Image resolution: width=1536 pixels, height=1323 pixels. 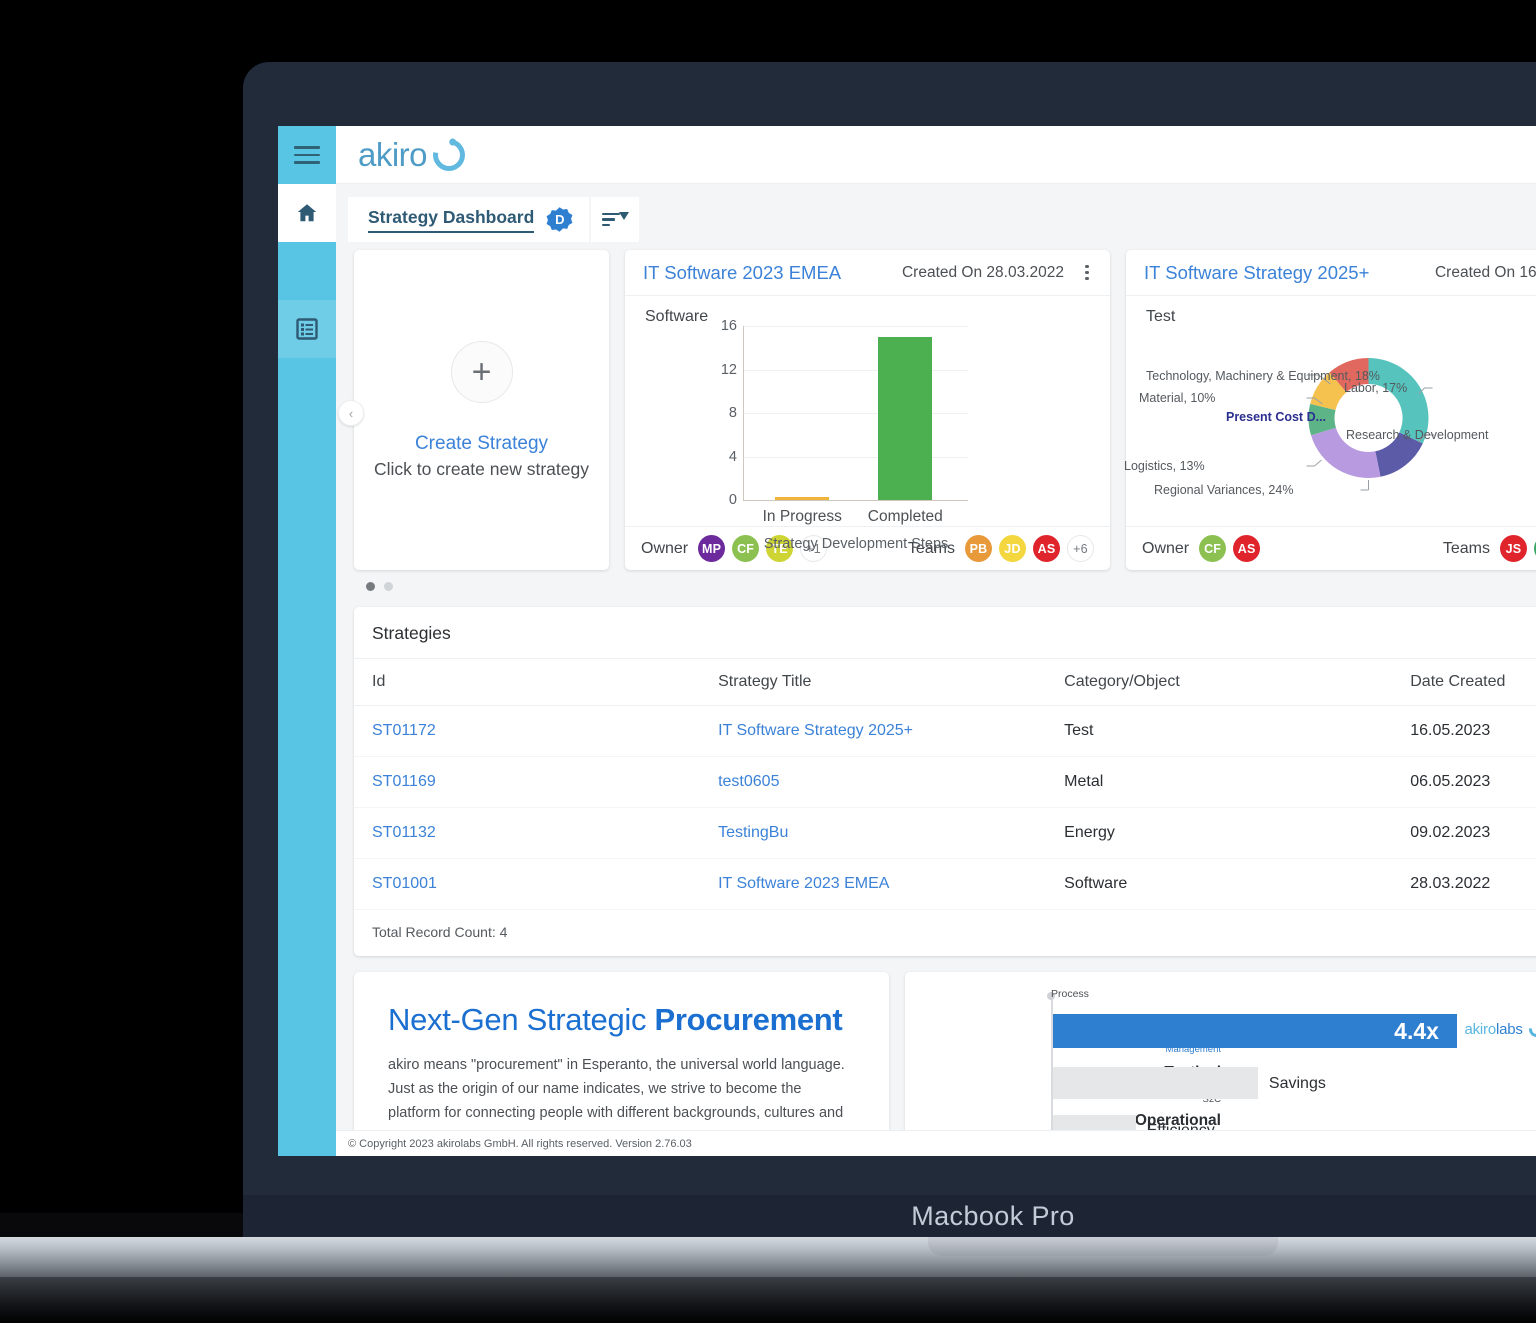 I want to click on device-label: Macbook Pro, so click(x=993, y=1215).